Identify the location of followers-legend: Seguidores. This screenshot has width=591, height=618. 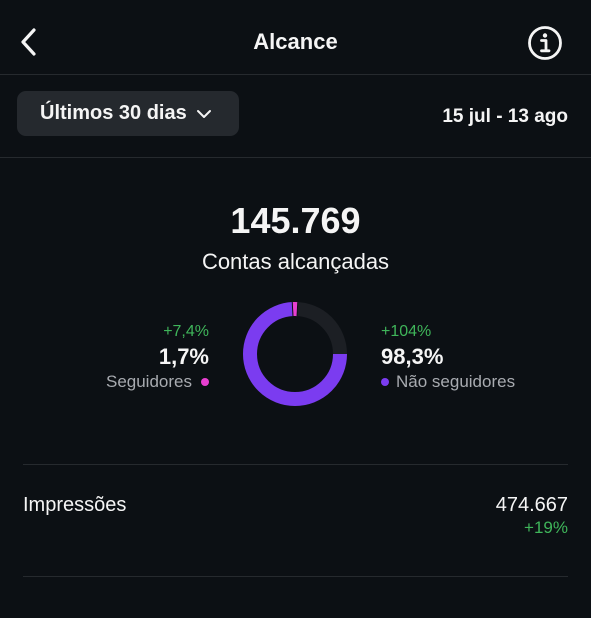
(157, 382).